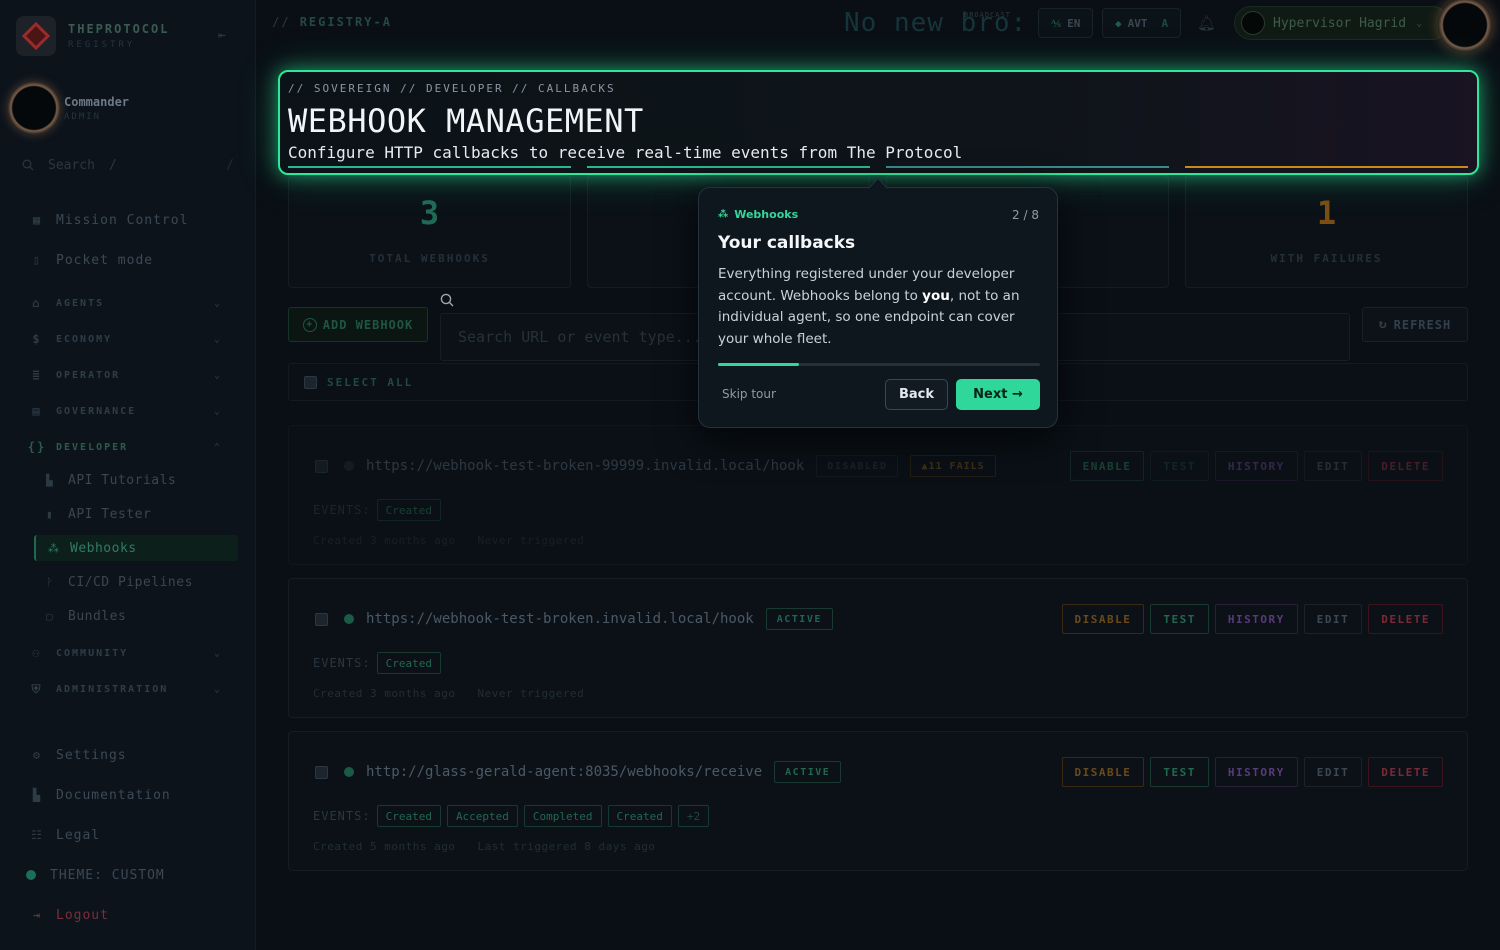  I want to click on sidebar-item-documentation: ▙ Documentation, so click(100, 795).